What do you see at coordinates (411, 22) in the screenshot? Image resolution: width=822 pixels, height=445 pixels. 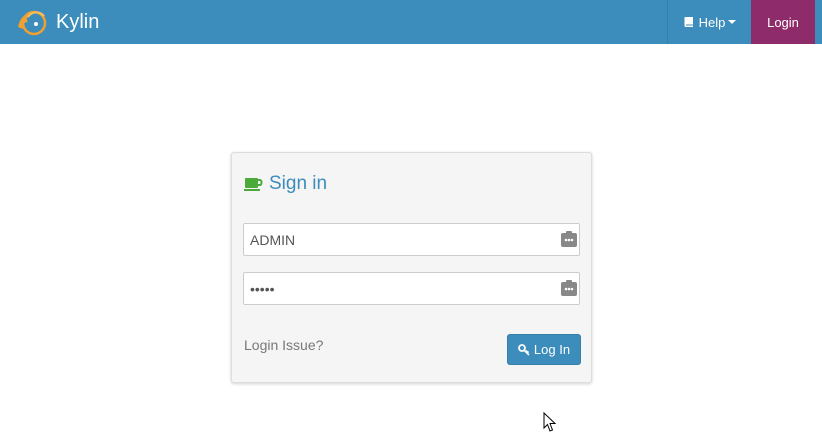 I see `top-navbar: Kylin Help Login` at bounding box center [411, 22].